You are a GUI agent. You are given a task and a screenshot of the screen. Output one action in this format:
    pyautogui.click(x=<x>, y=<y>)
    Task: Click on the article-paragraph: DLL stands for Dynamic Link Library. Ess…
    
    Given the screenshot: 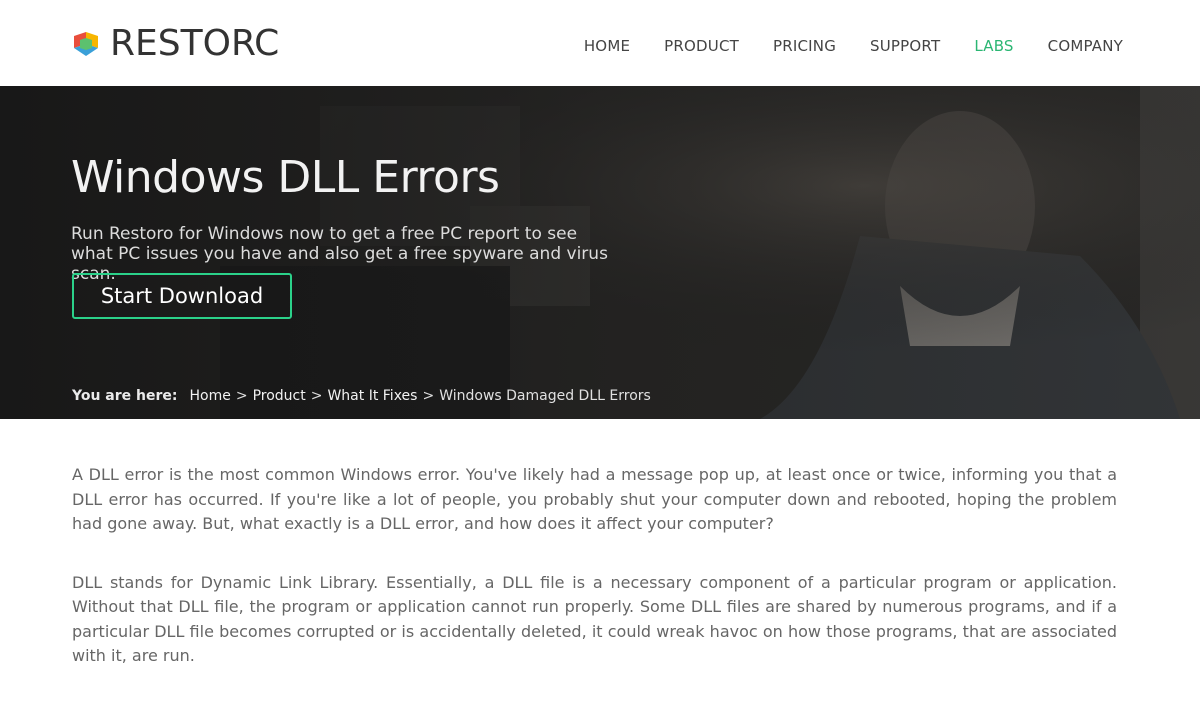 What is the action you would take?
    pyautogui.click(x=594, y=619)
    